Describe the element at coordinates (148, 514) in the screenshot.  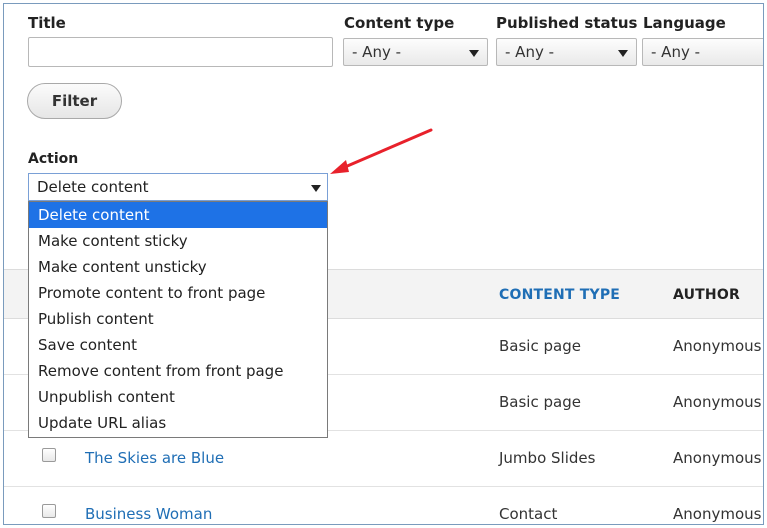
I see `row-title-link: Business Woman` at that location.